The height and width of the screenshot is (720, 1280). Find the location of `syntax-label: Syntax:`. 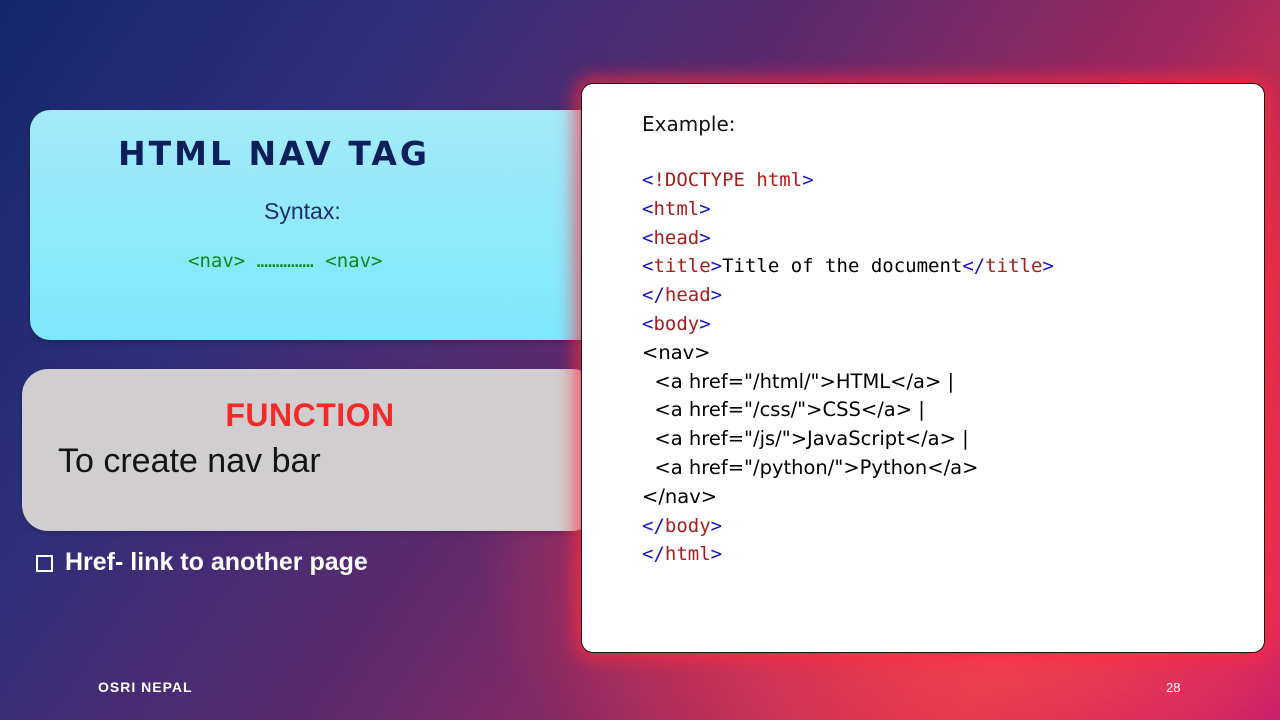

syntax-label: Syntax: is located at coordinates (302, 211).